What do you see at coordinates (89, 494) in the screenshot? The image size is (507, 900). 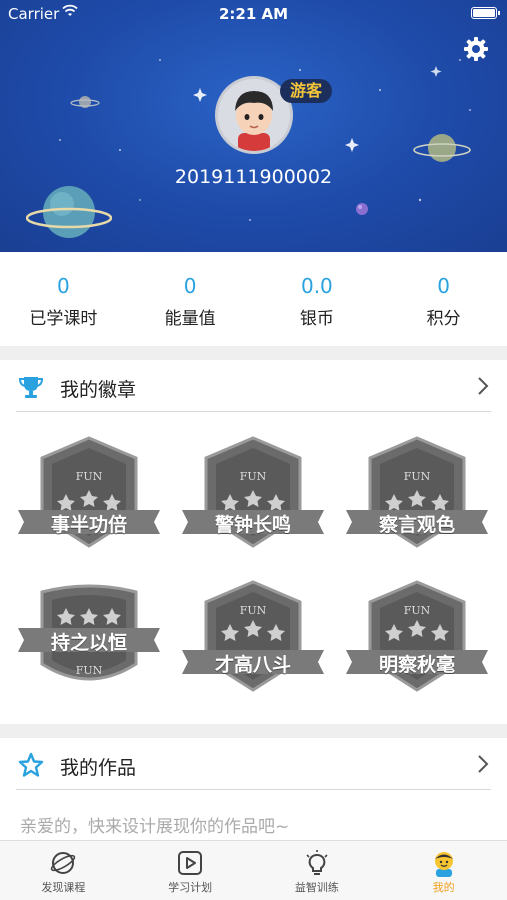 I see `badge-item: FUN 事半功倍` at bounding box center [89, 494].